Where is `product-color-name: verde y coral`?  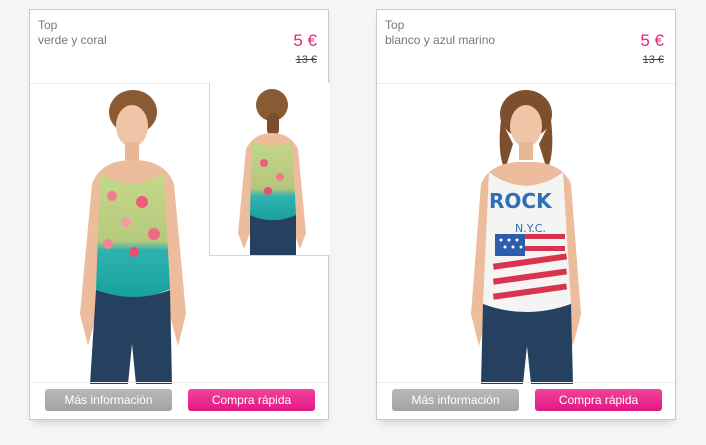
product-color-name: verde y coral is located at coordinates (72, 40).